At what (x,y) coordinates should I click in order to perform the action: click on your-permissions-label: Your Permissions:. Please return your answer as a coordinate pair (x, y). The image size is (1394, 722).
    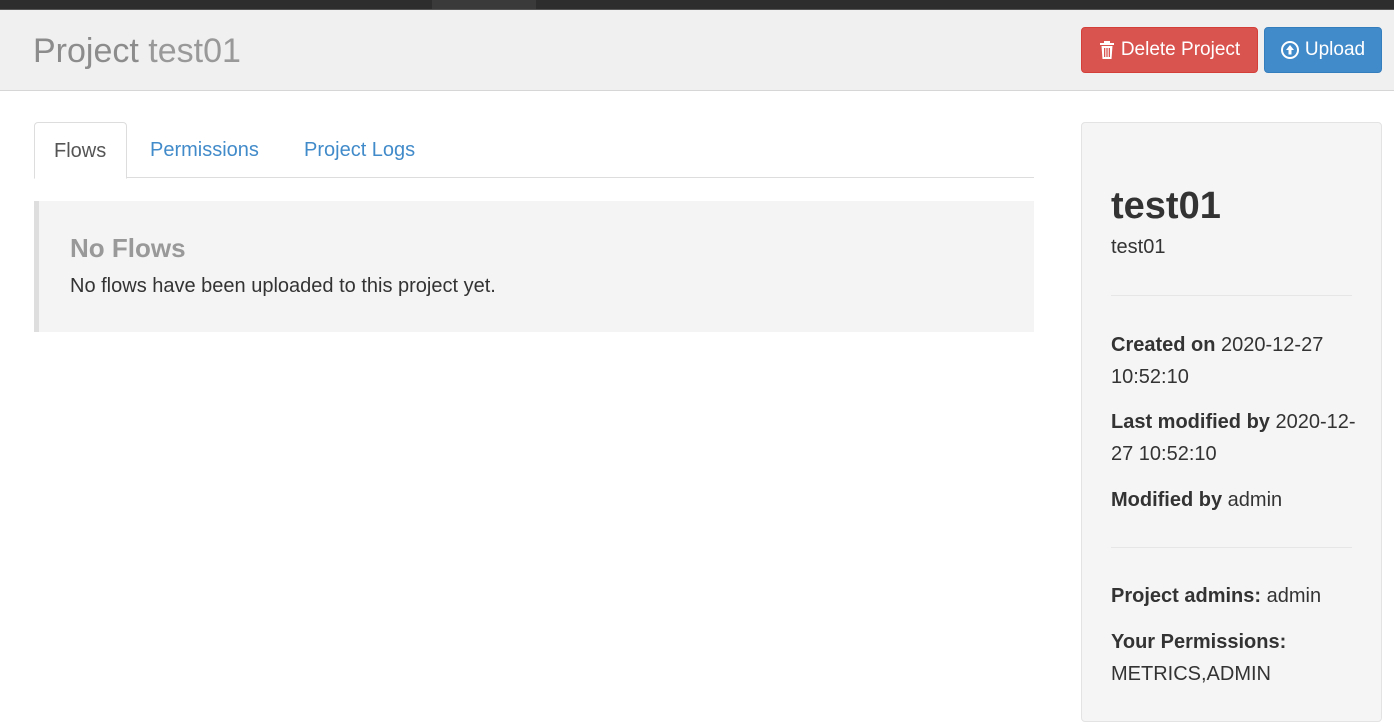
    Looking at the image, I should click on (1199, 642).